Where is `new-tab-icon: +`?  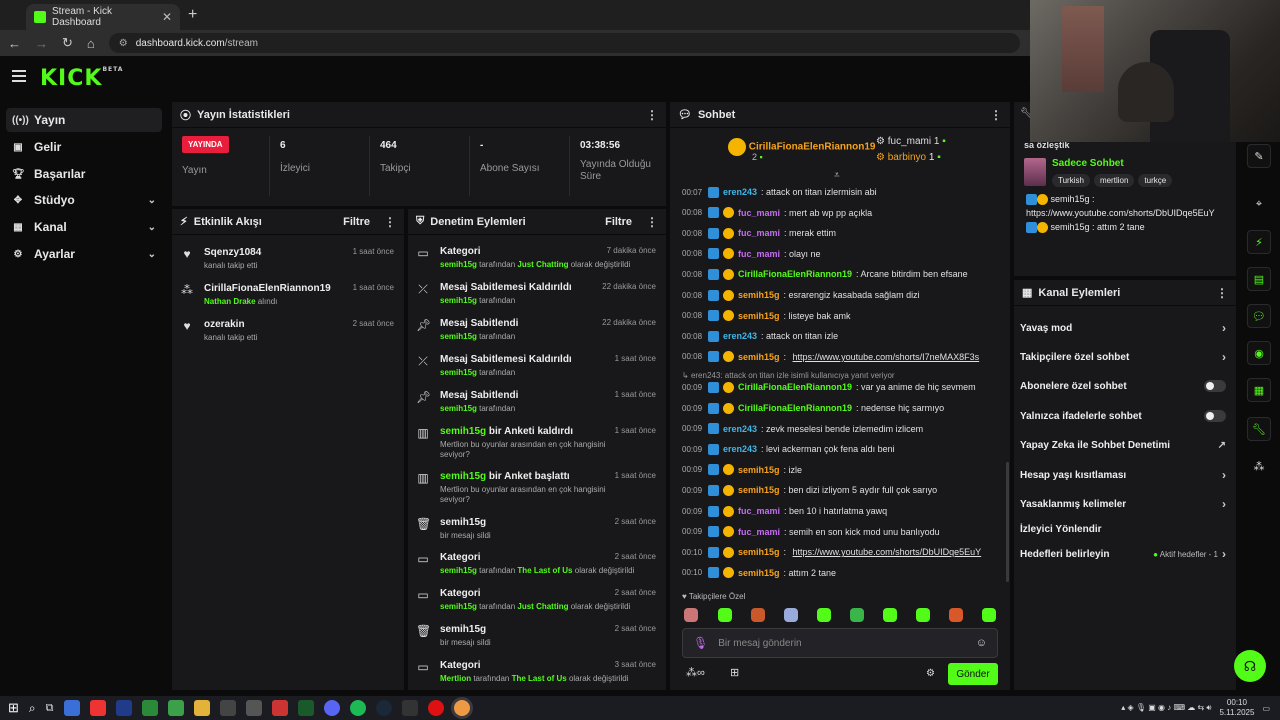
new-tab-icon: + is located at coordinates (192, 15).